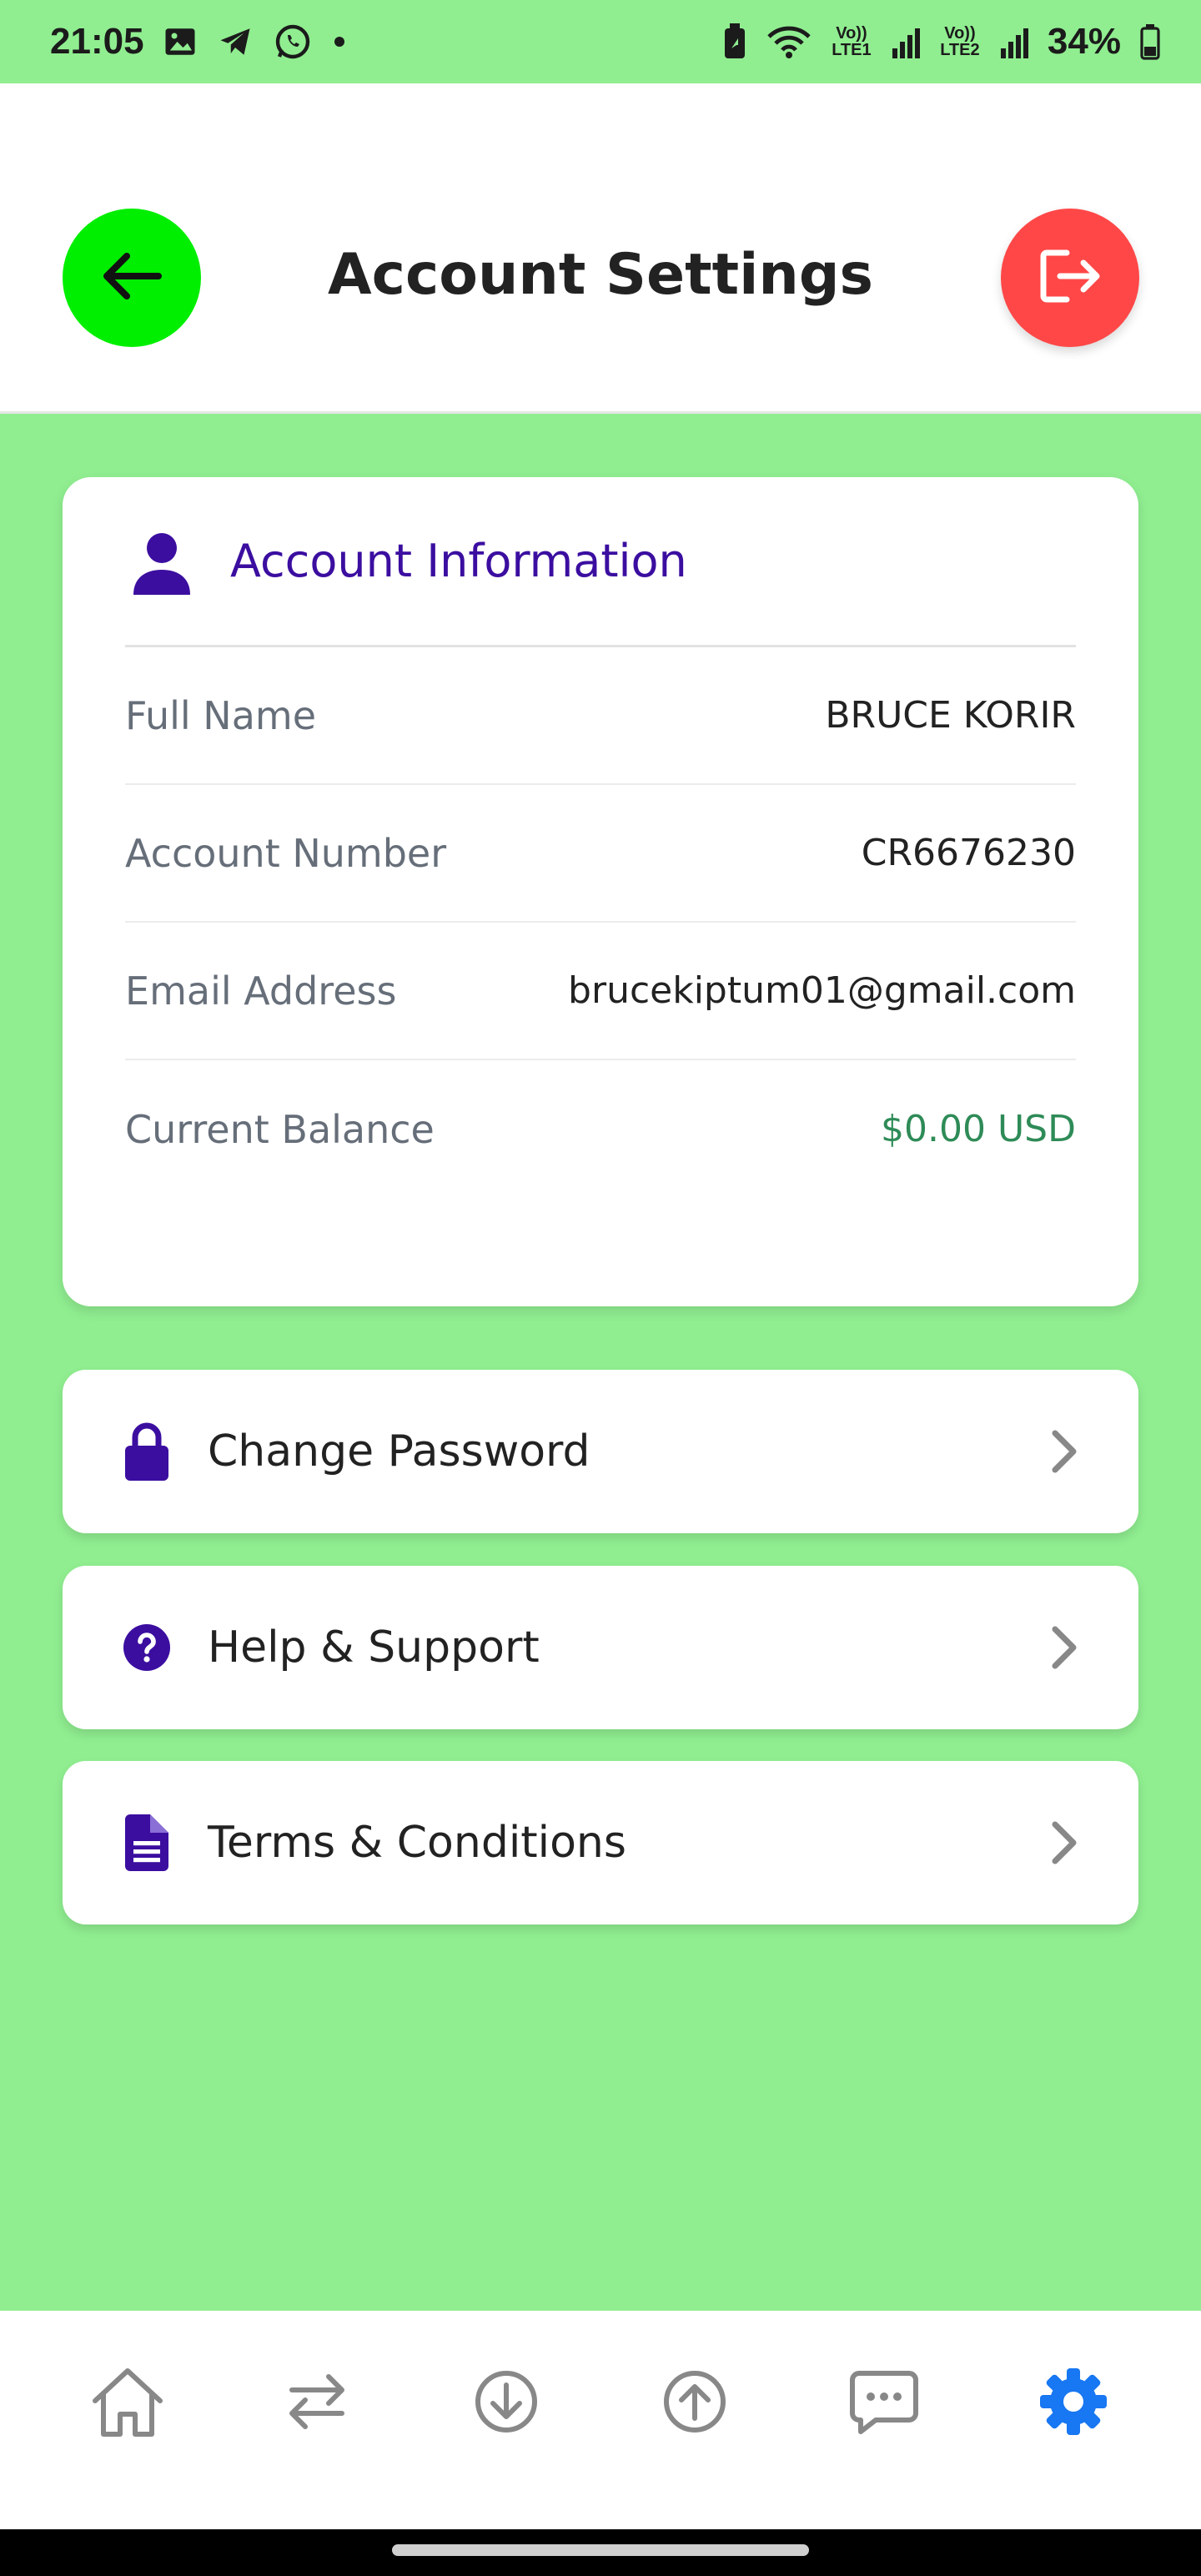 This screenshot has height=2576, width=1201. I want to click on menu-label: Terms & Conditions, so click(417, 1843).